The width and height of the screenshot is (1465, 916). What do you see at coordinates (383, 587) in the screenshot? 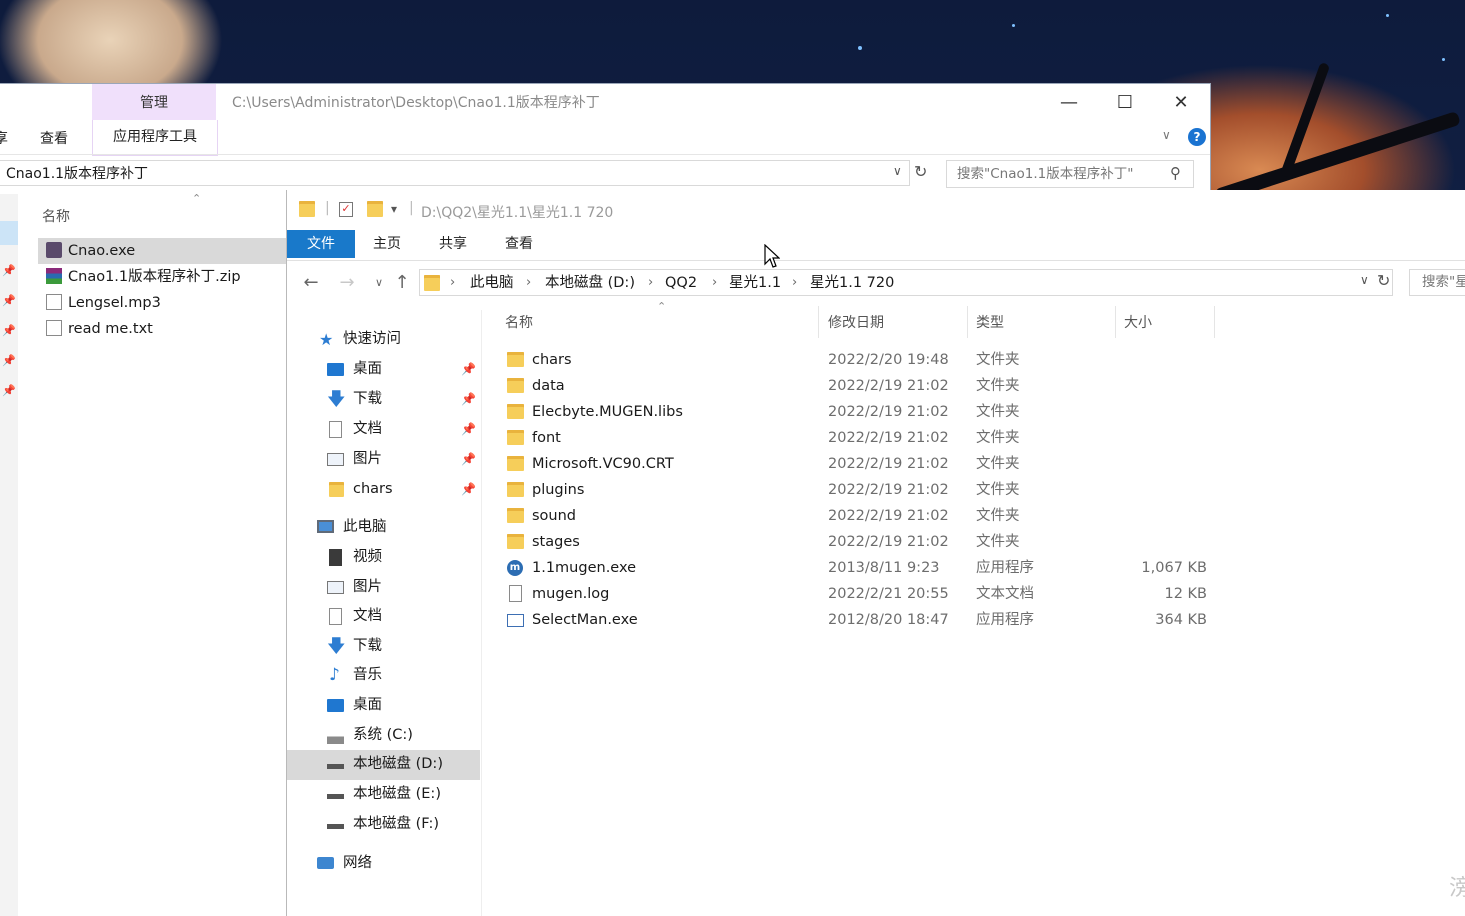
I see `nav-pictures-pc: 图片` at bounding box center [383, 587].